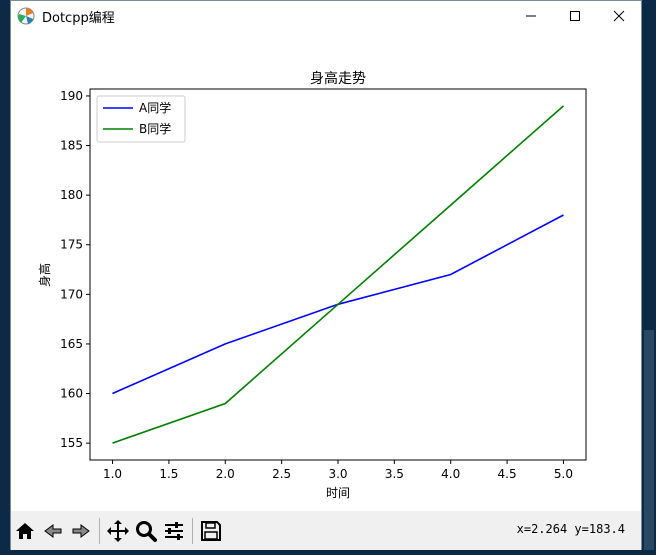  I want to click on home-icon, so click(25, 531).